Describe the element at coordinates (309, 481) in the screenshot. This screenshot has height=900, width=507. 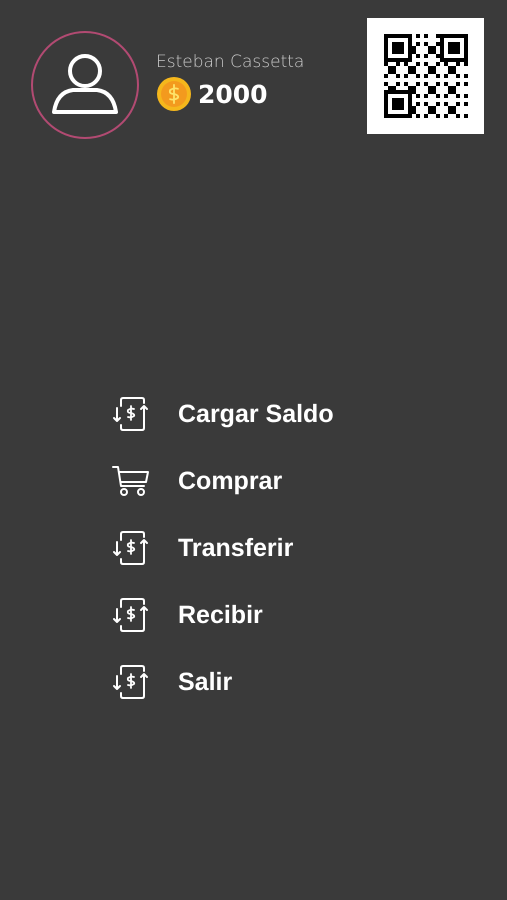
I see `menu-item: Comprar` at that location.